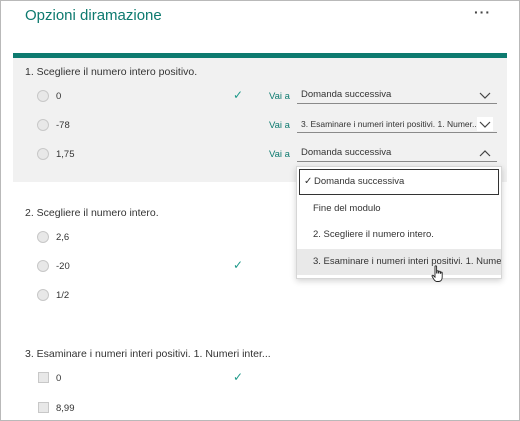  Describe the element at coordinates (65, 408) in the screenshot. I see `option-label: 8,99` at that location.